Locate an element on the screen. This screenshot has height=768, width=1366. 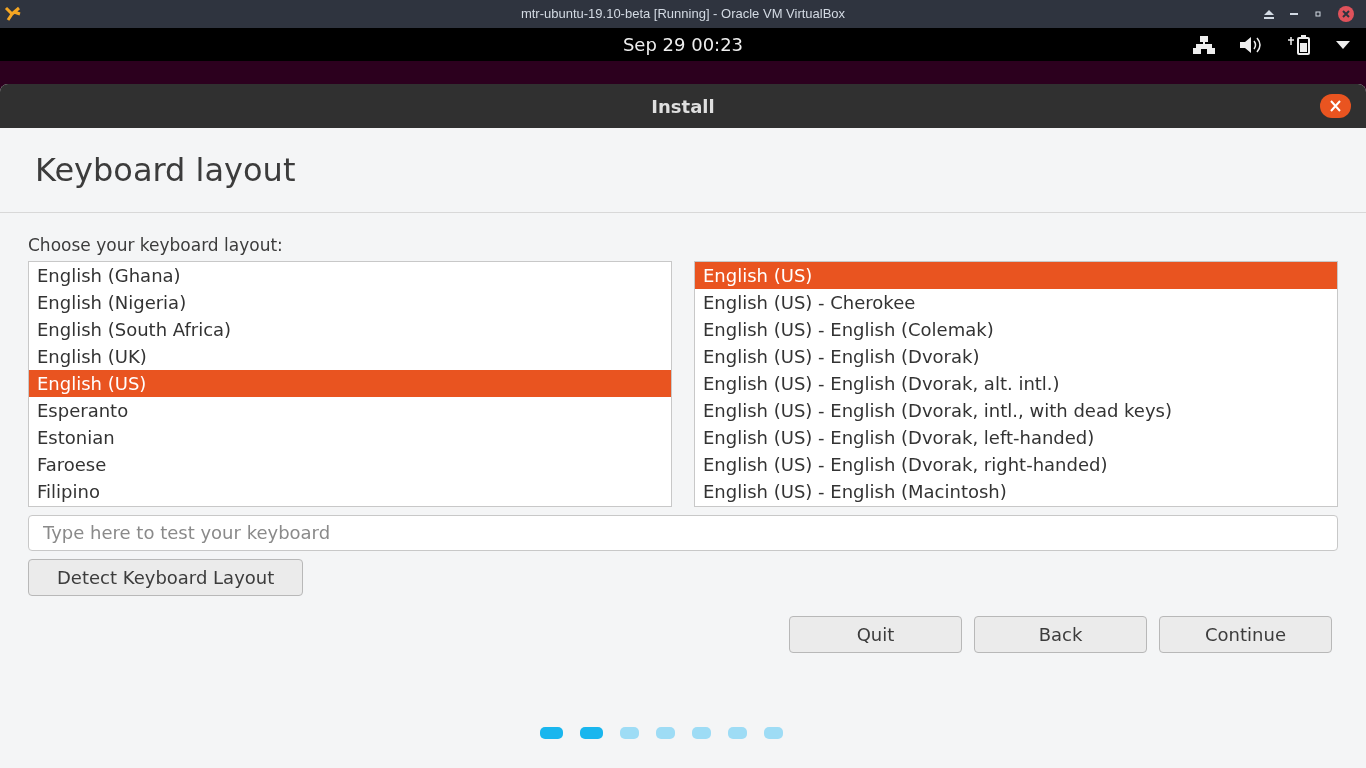
list-item: English (US) - English (Dvorak, alt. intl.) is located at coordinates (1016, 383).